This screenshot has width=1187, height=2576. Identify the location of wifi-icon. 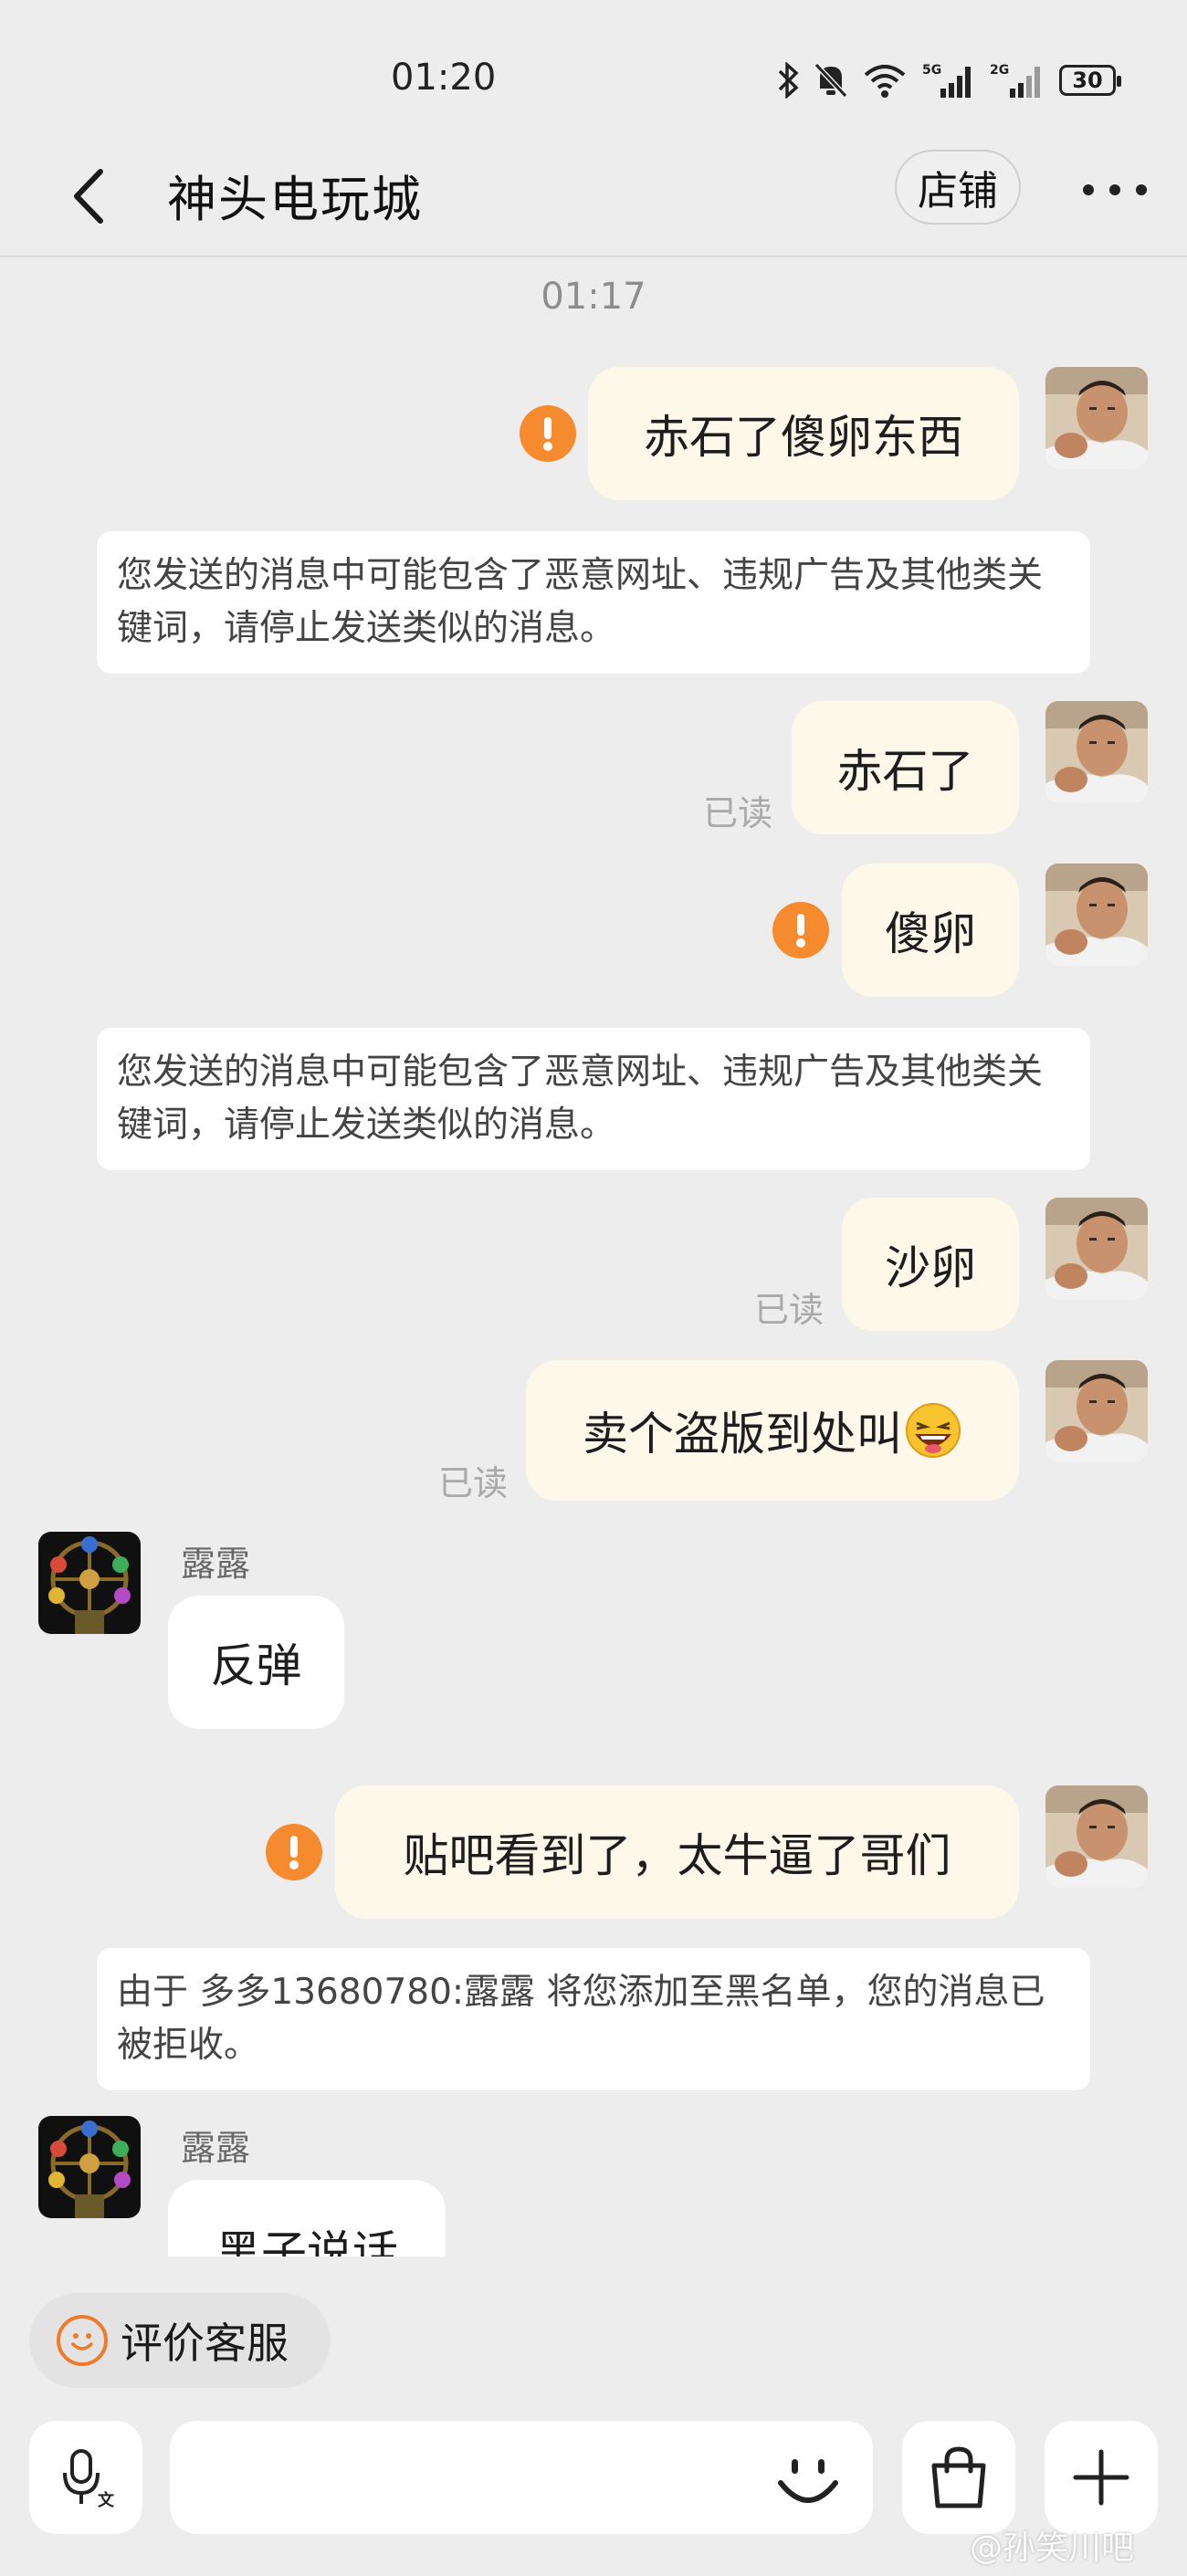
(885, 81).